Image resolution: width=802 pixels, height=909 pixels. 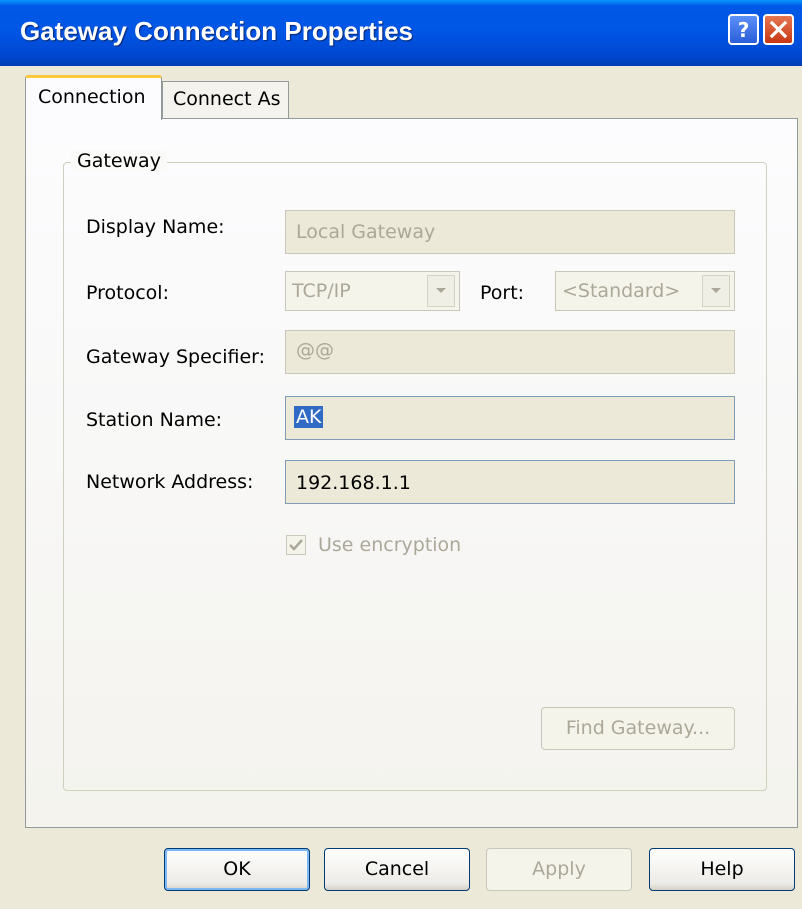 What do you see at coordinates (722, 869) in the screenshot?
I see `help-button: Help` at bounding box center [722, 869].